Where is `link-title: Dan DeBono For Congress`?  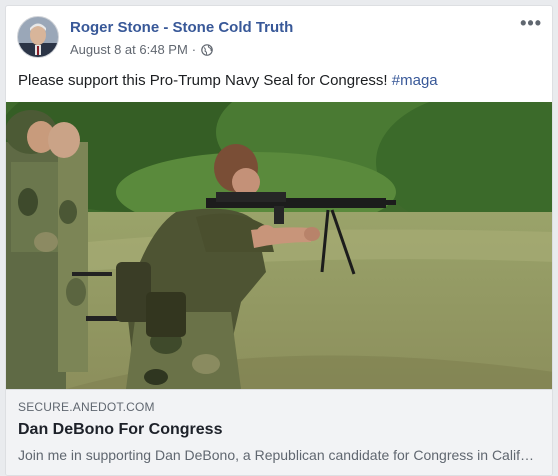
link-title: Dan DeBono For Congress is located at coordinates (120, 430).